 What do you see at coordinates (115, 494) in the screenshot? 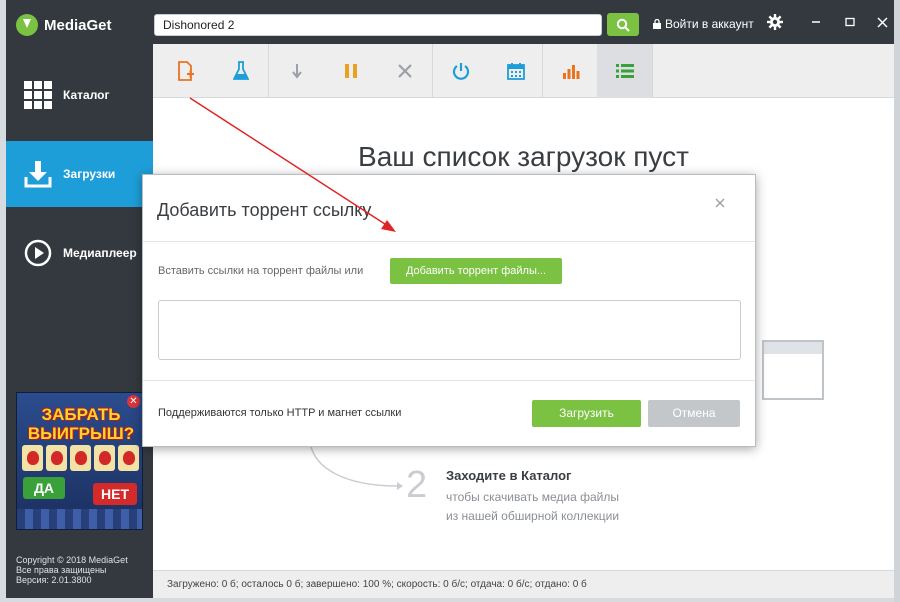
I see `ad-no-button: НЕТ` at bounding box center [115, 494].